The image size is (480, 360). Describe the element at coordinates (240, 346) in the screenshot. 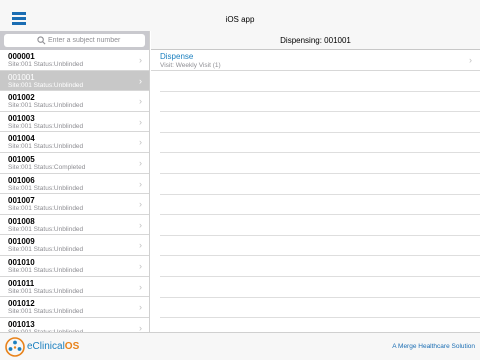

I see `footer: eClinicalOS A Merge Healthcare Solution` at that location.